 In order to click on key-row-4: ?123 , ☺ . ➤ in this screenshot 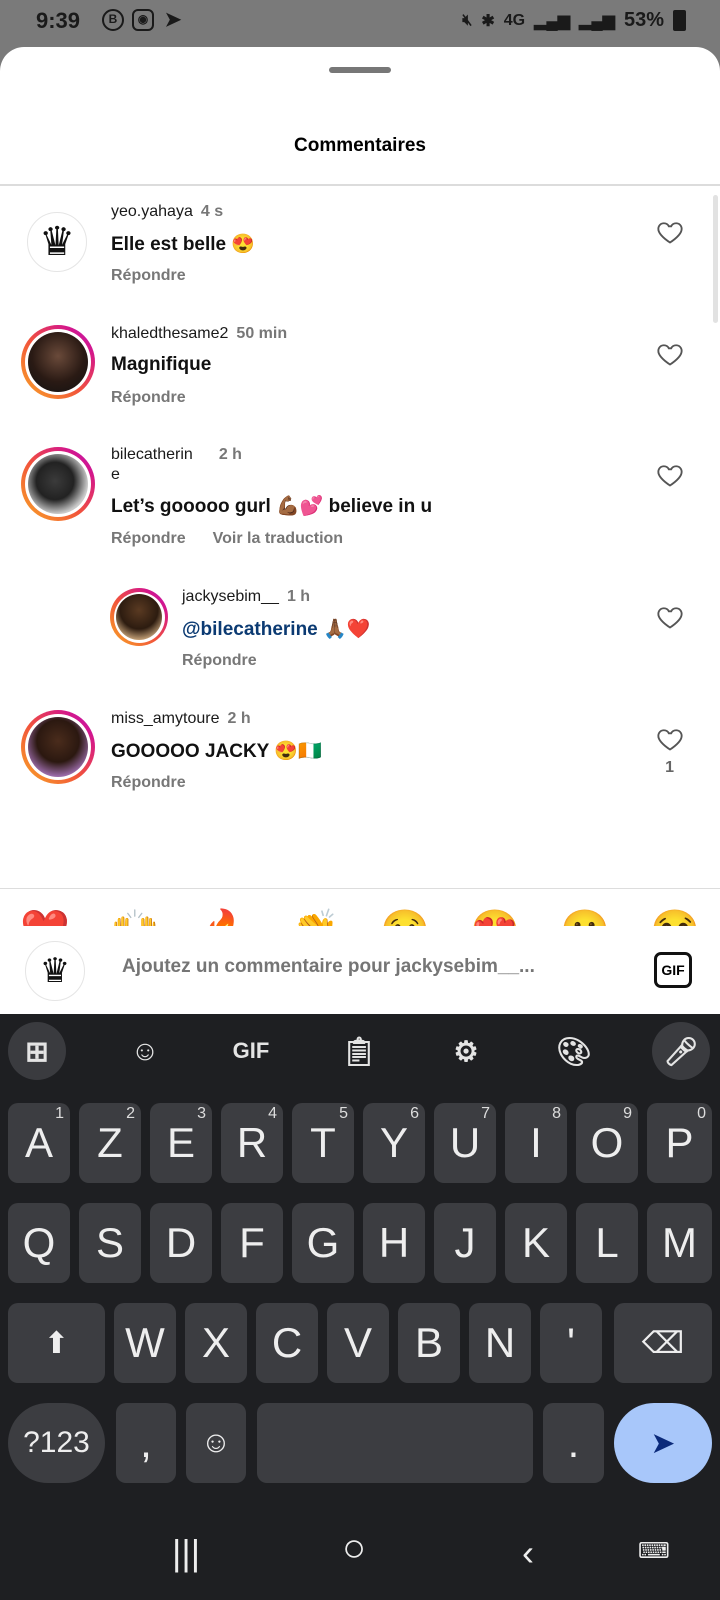, I will do `click(360, 1443)`.